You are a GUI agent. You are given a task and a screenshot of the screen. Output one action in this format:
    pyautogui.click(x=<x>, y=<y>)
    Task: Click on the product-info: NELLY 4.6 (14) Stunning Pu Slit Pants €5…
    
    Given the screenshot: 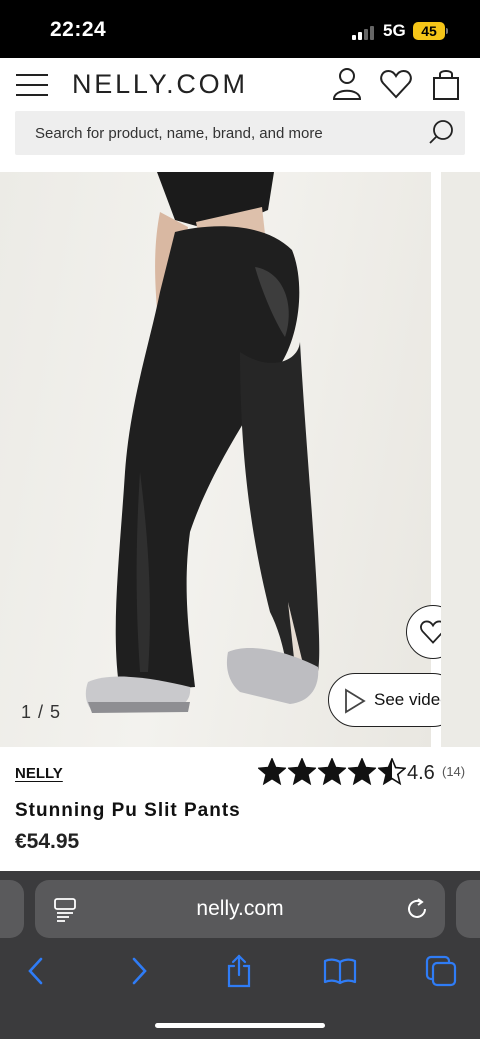 What is the action you would take?
    pyautogui.click(x=240, y=809)
    